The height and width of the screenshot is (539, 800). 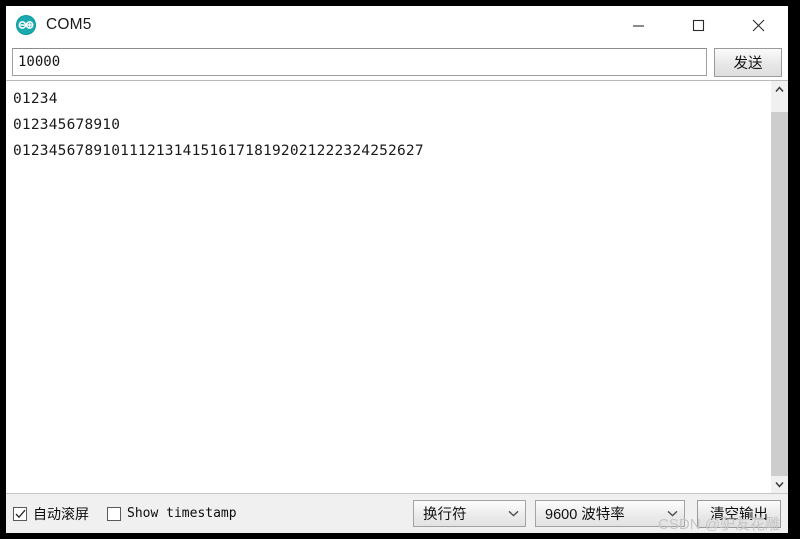 I want to click on autoscroll-label: 自动滚屏, so click(x=61, y=513).